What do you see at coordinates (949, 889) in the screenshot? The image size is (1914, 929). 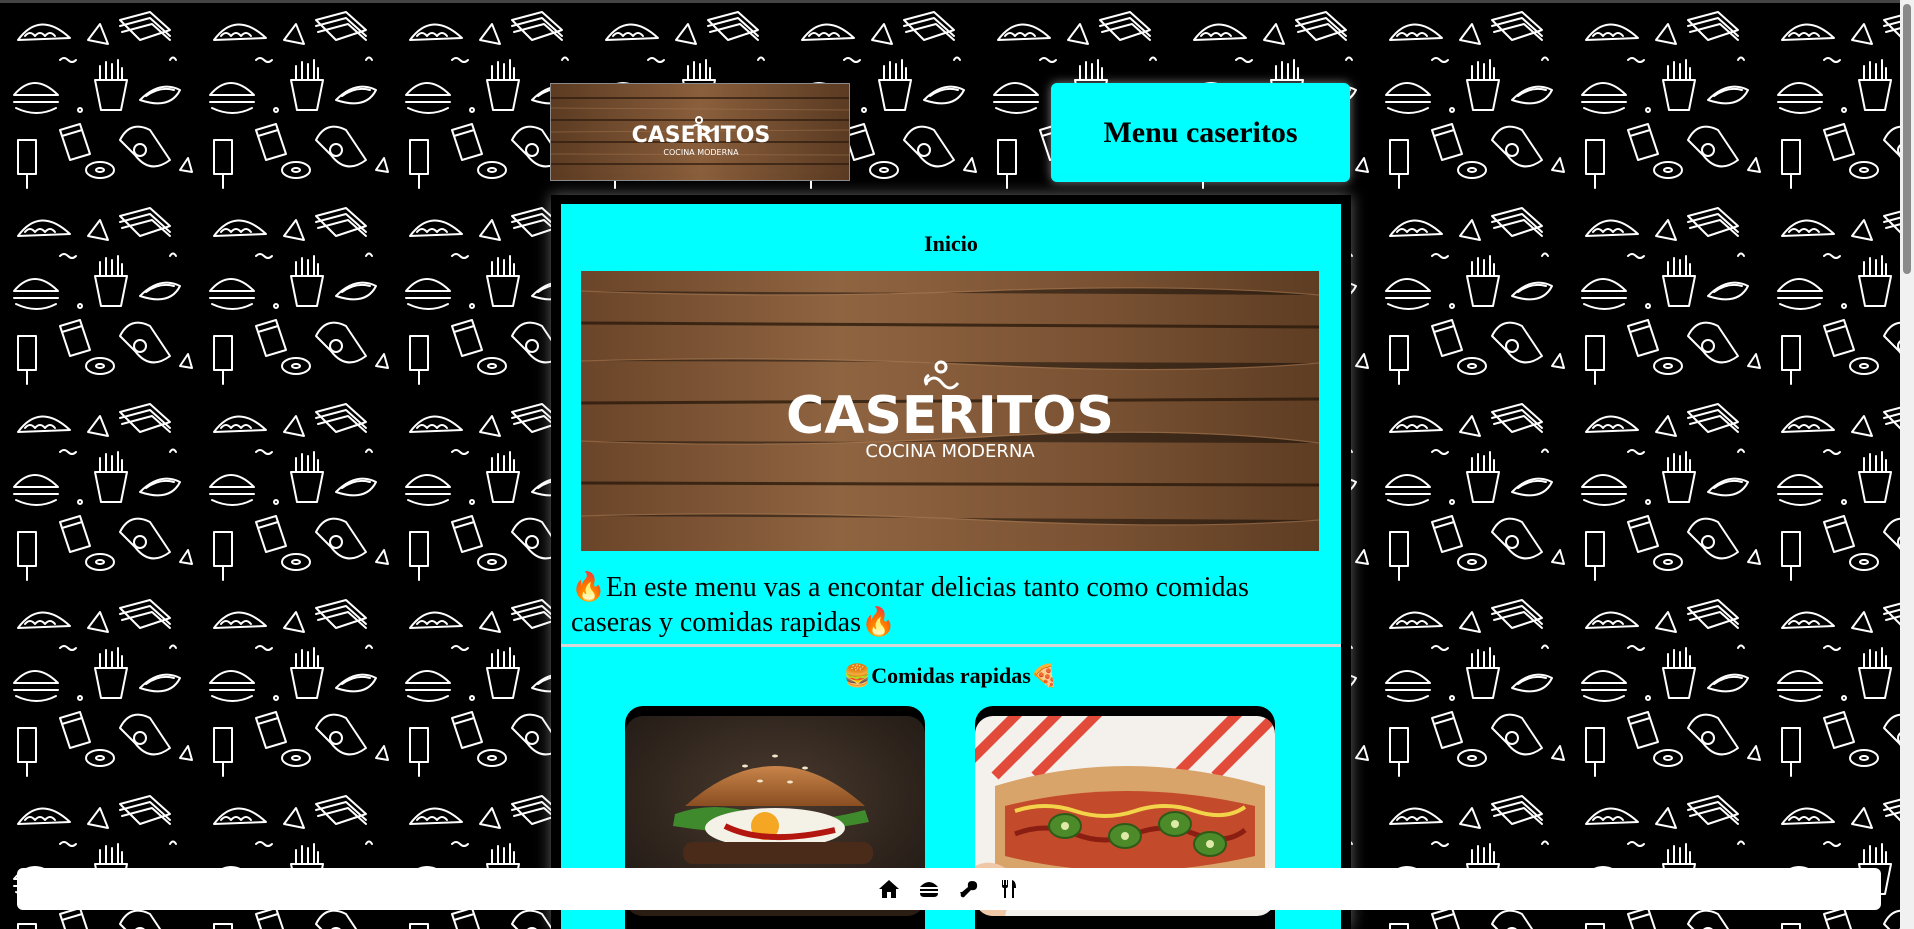 I see `bottom-nav` at bounding box center [949, 889].